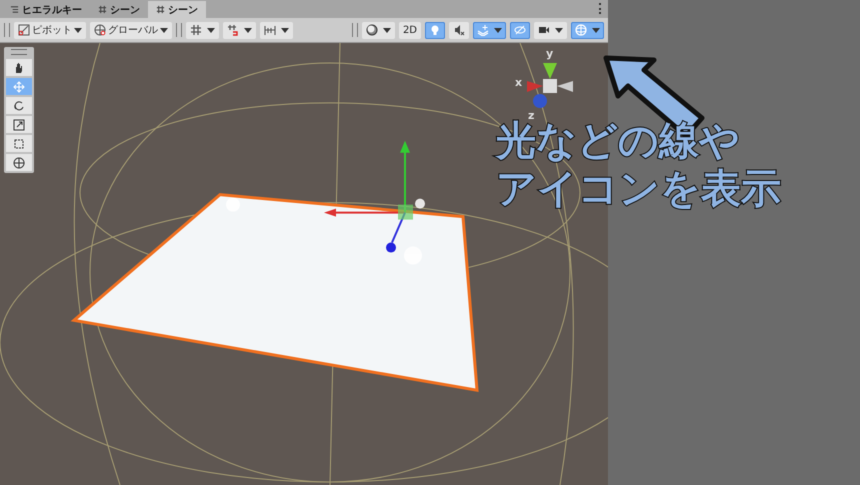 The image size is (860, 485). I want to click on move-tool-icon, so click(19, 86).